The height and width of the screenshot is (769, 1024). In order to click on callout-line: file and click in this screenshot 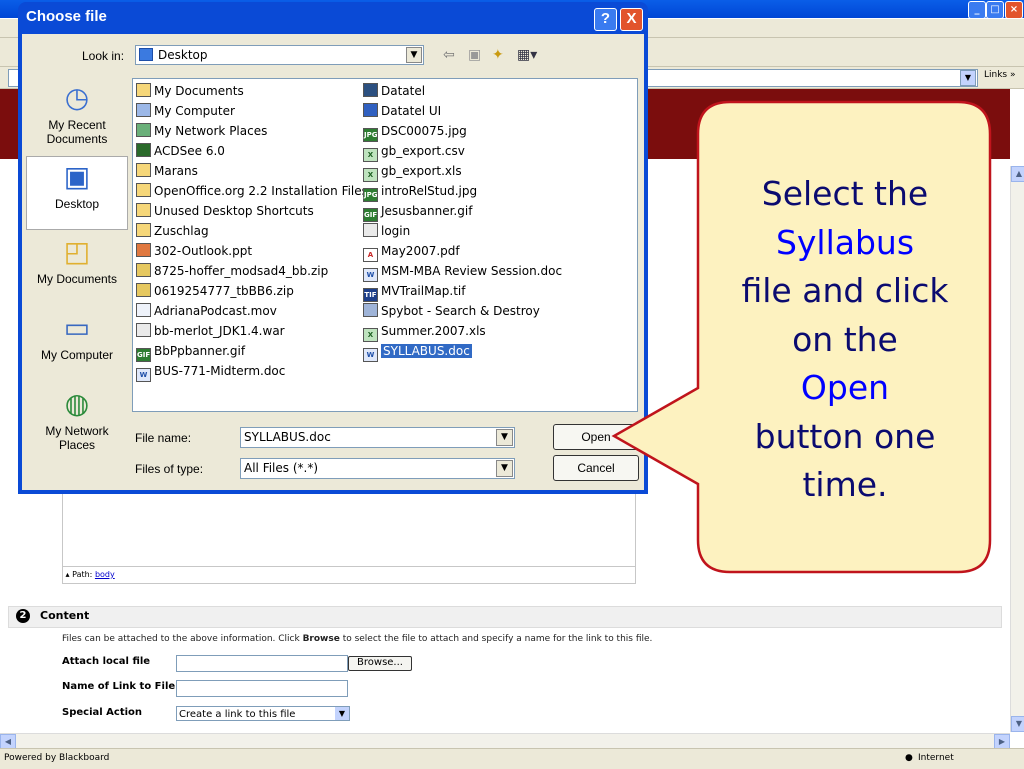, I will do `click(845, 290)`.